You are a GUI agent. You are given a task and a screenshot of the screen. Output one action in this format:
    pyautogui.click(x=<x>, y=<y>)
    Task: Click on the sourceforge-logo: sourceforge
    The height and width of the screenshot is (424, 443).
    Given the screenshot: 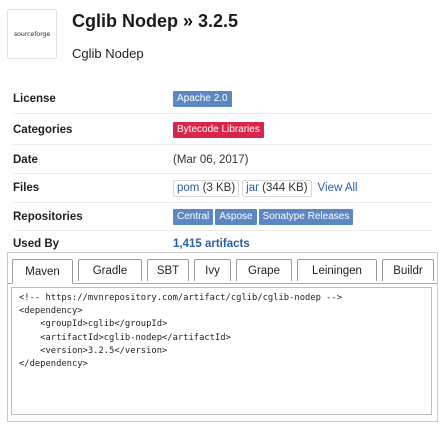 What is the action you would take?
    pyautogui.click(x=32, y=34)
    